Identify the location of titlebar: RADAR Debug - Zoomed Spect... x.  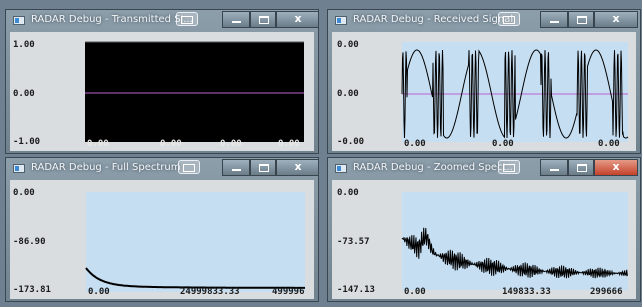
(484, 169).